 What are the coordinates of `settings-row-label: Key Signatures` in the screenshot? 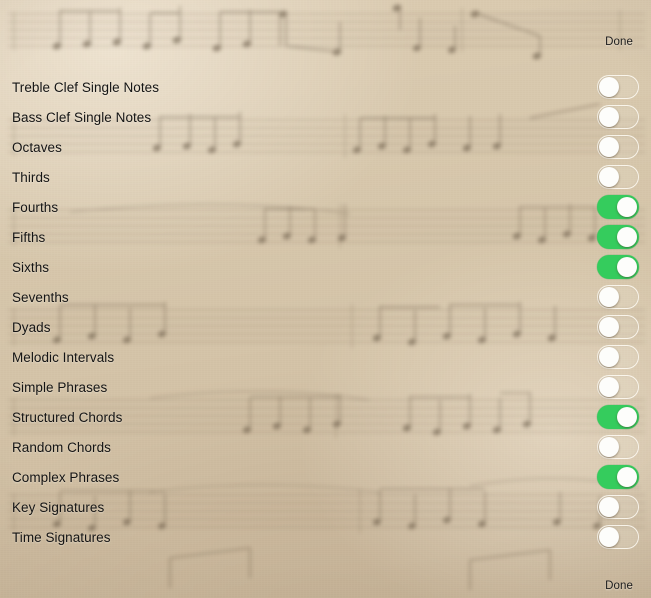 It's located at (58, 507).